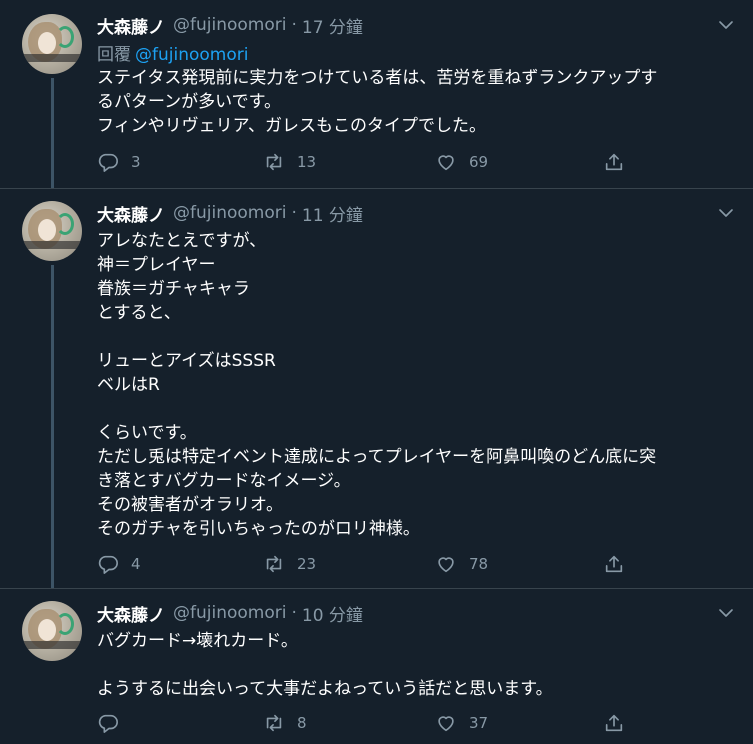  I want to click on tweet-text-line: ようするに出会いって大事だよねっていう話だと思います。, so click(325, 689).